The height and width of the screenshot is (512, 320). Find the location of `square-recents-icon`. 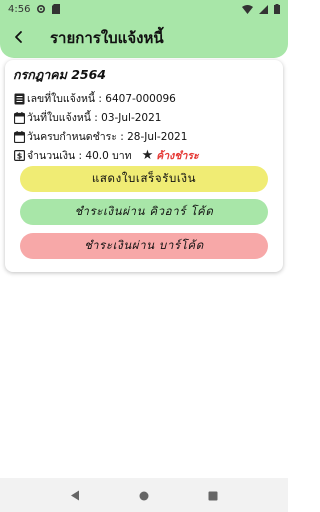

square-recents-icon is located at coordinates (213, 495).